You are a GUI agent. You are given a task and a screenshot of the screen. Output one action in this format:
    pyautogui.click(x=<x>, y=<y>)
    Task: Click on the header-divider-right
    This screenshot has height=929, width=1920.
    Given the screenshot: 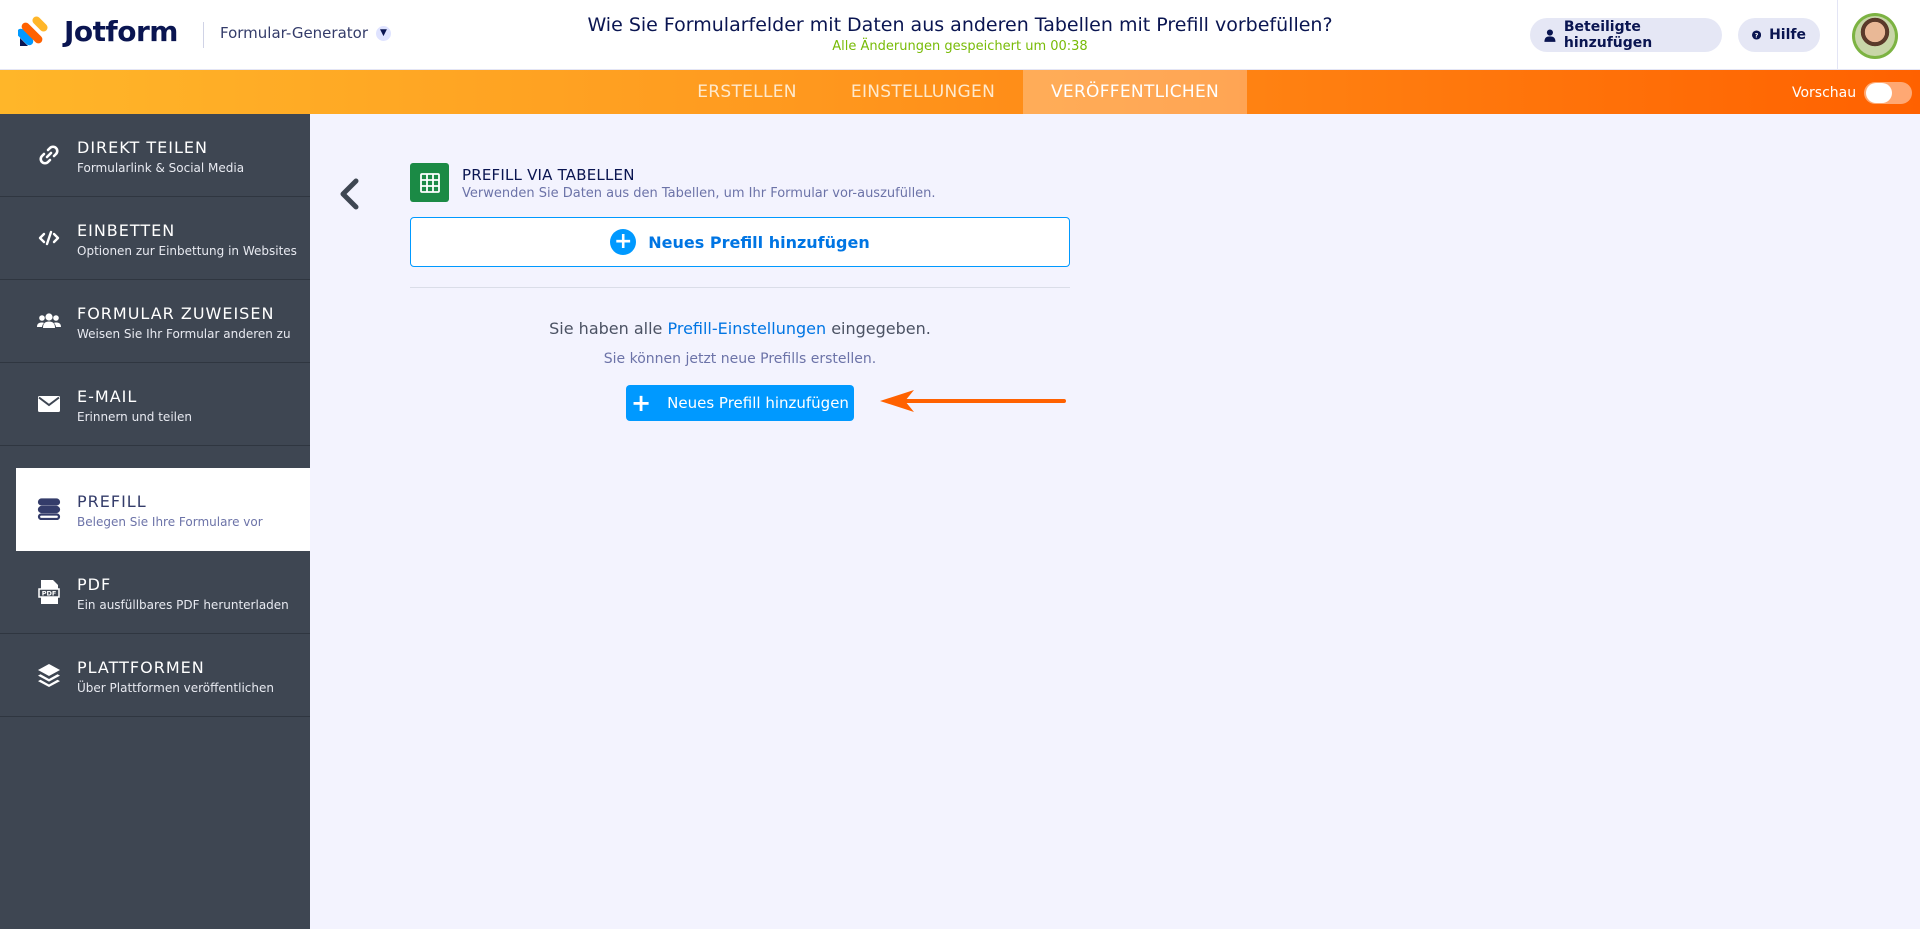 What is the action you would take?
    pyautogui.click(x=1837, y=35)
    